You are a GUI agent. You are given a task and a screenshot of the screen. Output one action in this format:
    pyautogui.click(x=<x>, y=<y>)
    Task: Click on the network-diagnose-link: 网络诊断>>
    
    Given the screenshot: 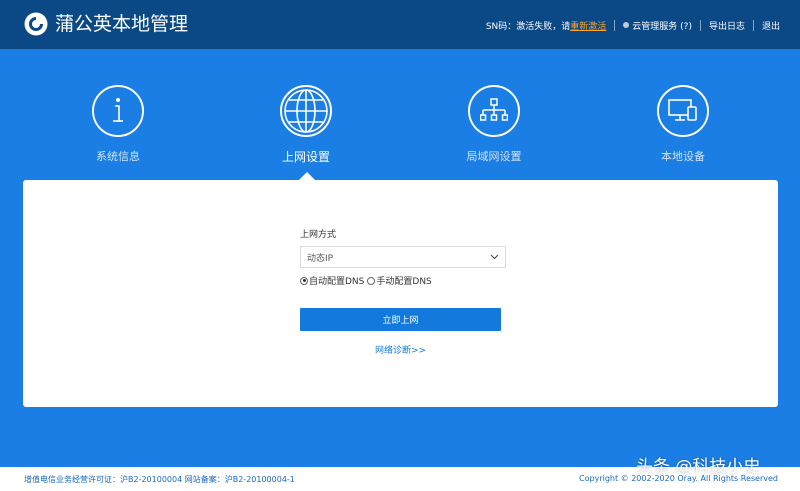 What is the action you would take?
    pyautogui.click(x=400, y=349)
    